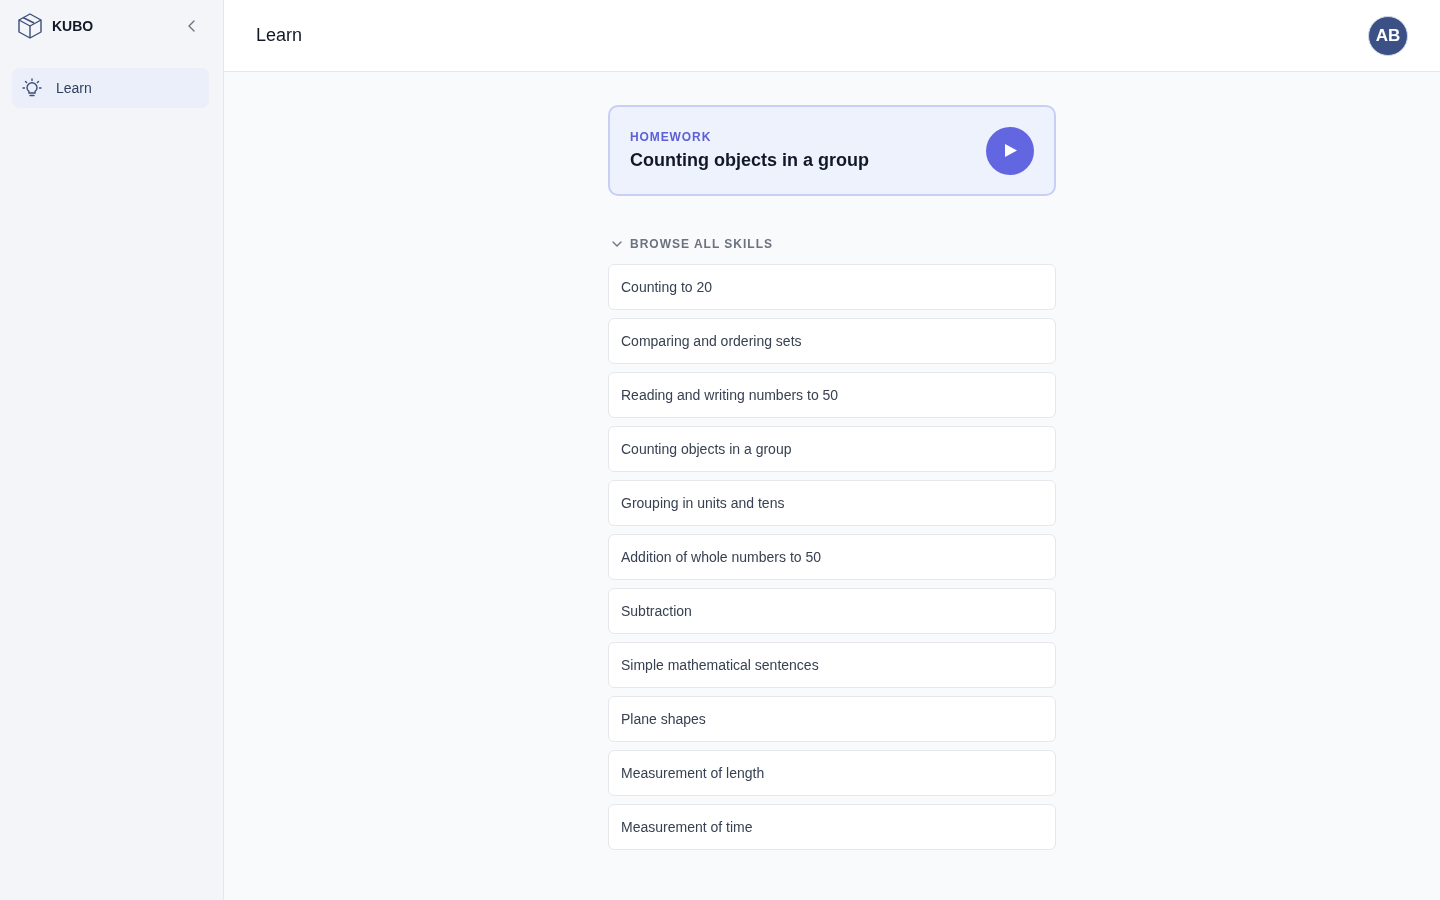 Image resolution: width=1440 pixels, height=900 pixels. Describe the element at coordinates (671, 137) in the screenshot. I see `homework-label: HOMEWORK` at that location.